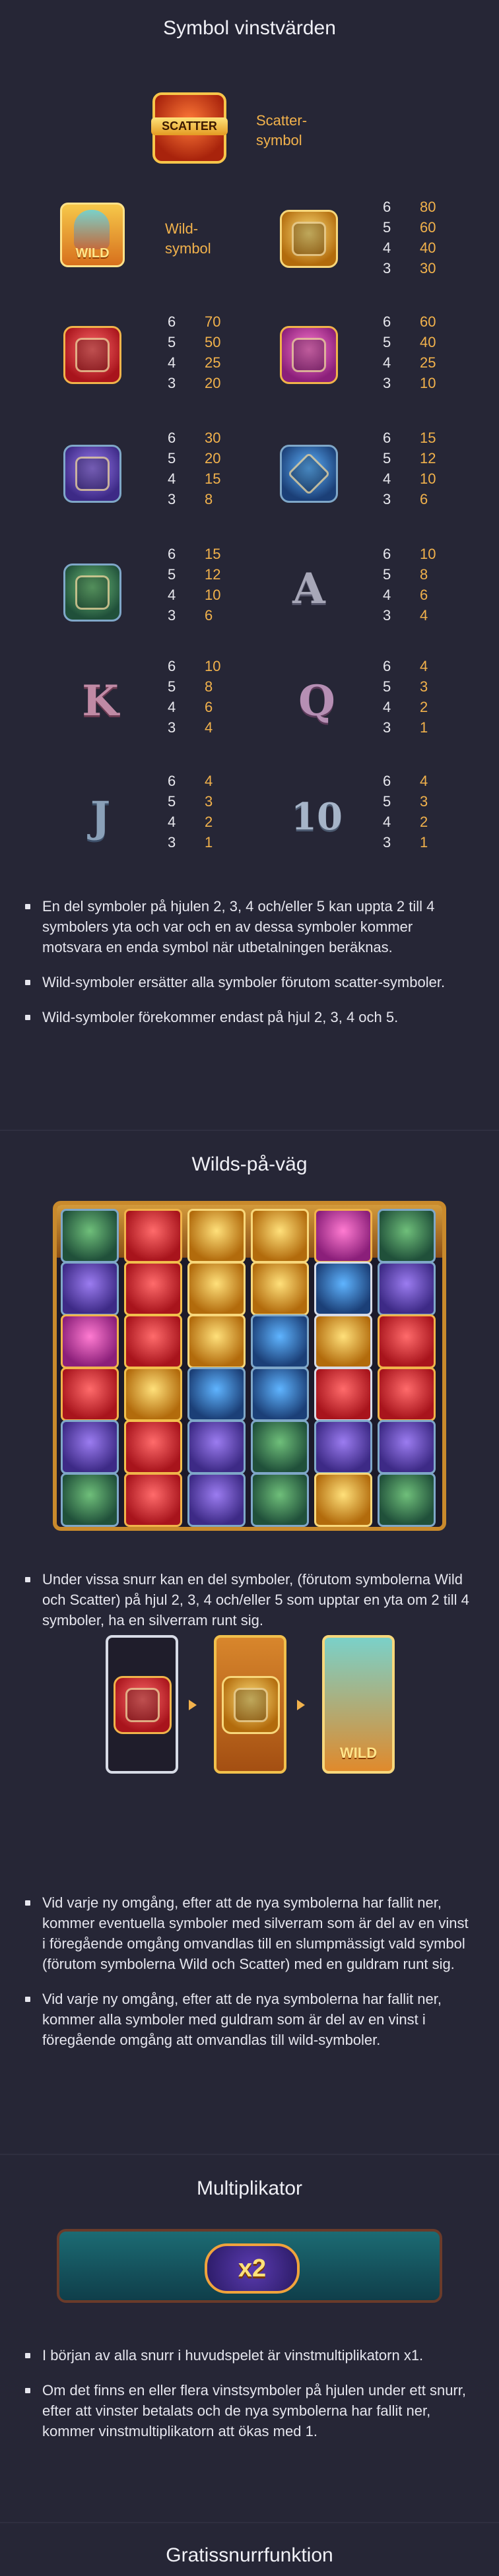 The image size is (499, 2576). Describe the element at coordinates (409, 248) in the screenshot. I see `payout-row: 4 40` at that location.